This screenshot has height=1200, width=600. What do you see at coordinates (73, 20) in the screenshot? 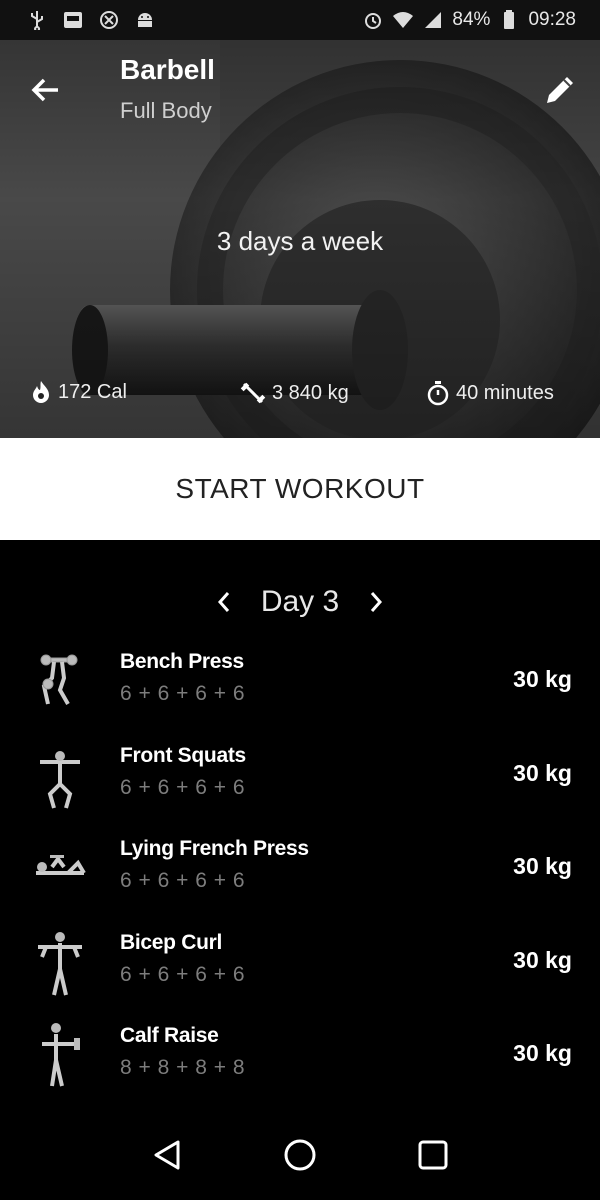
I see `image-icon` at bounding box center [73, 20].